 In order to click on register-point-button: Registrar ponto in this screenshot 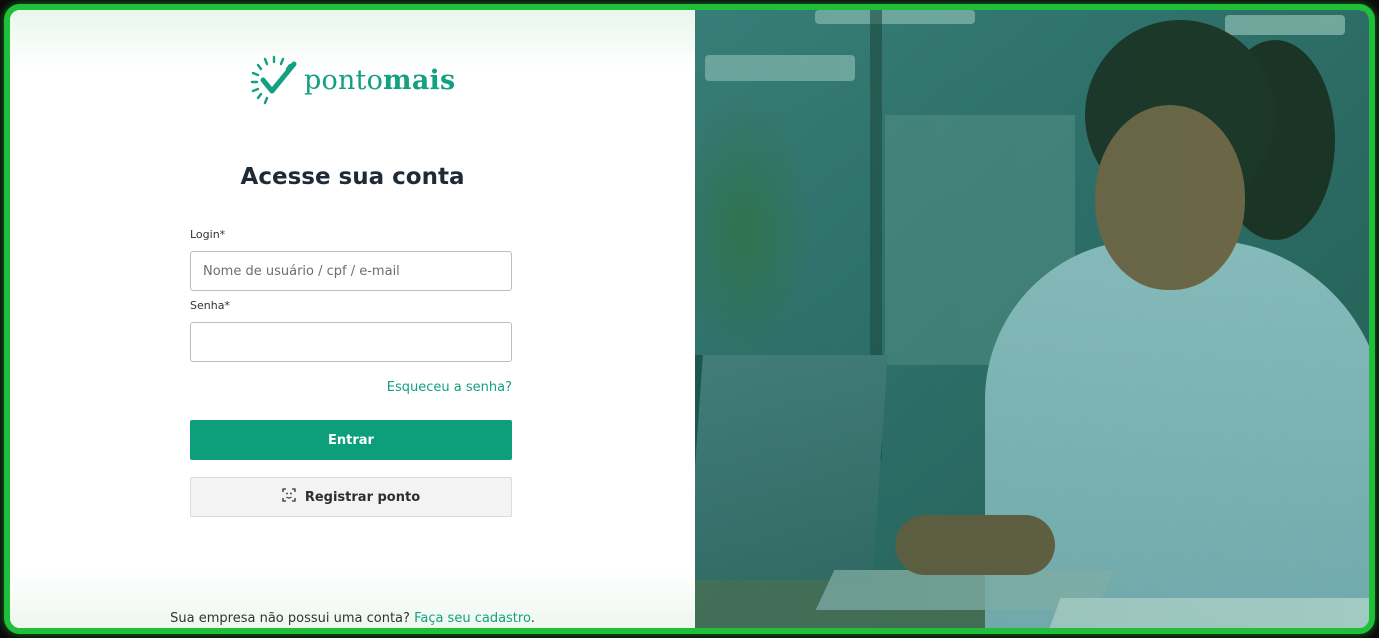, I will do `click(351, 497)`.